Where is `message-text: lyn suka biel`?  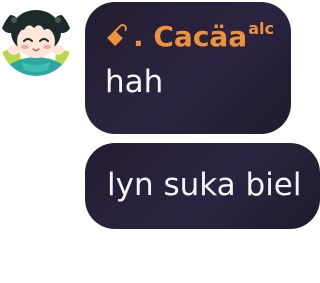 message-text: lyn suka biel is located at coordinates (204, 185).